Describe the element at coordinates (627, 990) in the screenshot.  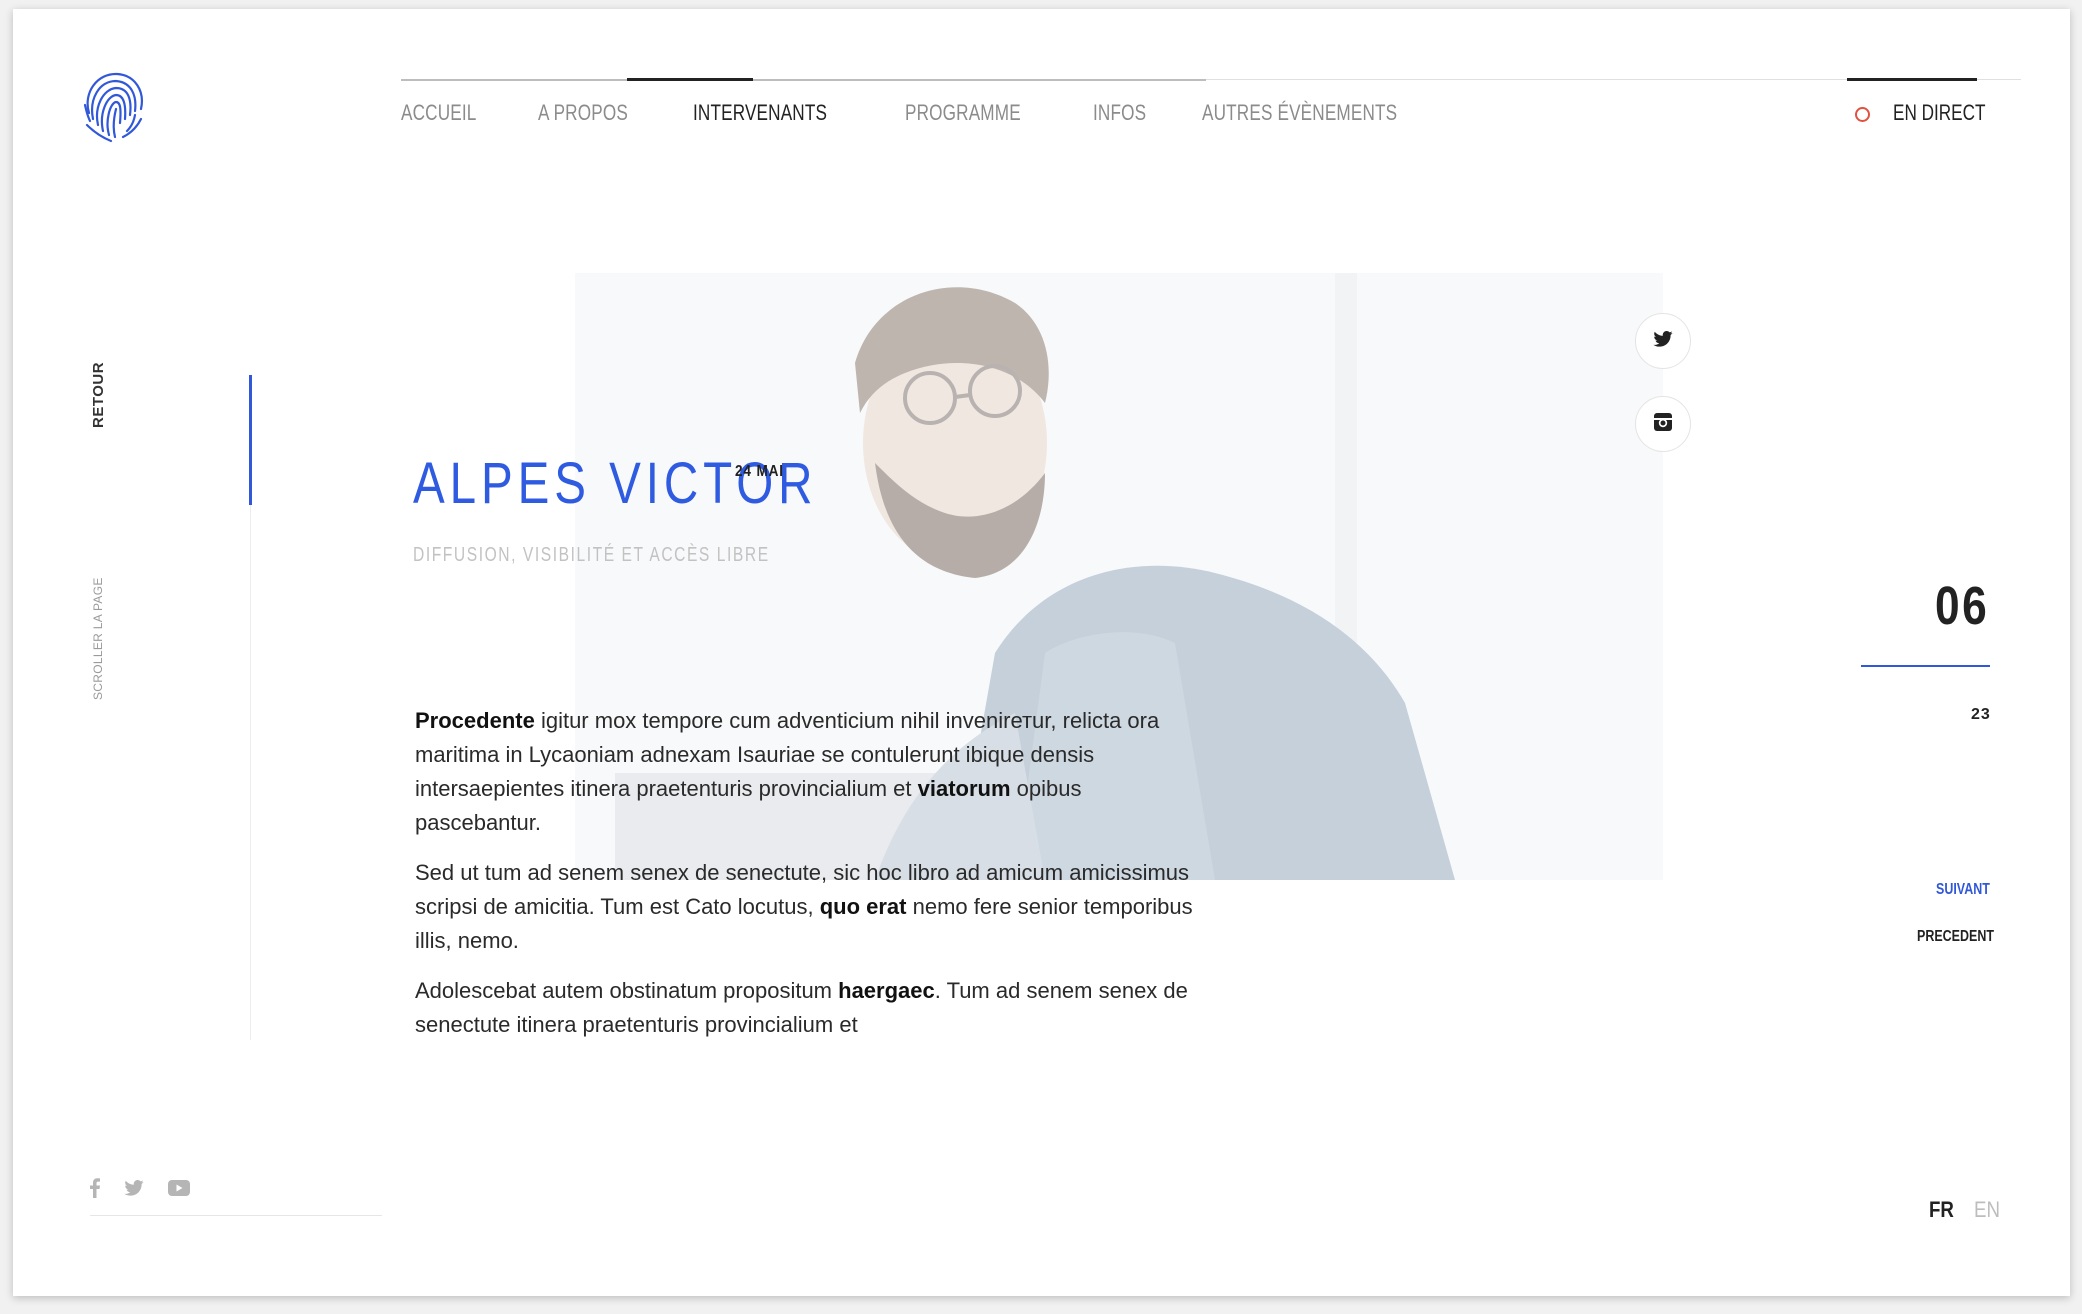
I see `bio-text: Adolescebat autem obstinatum propositum` at that location.